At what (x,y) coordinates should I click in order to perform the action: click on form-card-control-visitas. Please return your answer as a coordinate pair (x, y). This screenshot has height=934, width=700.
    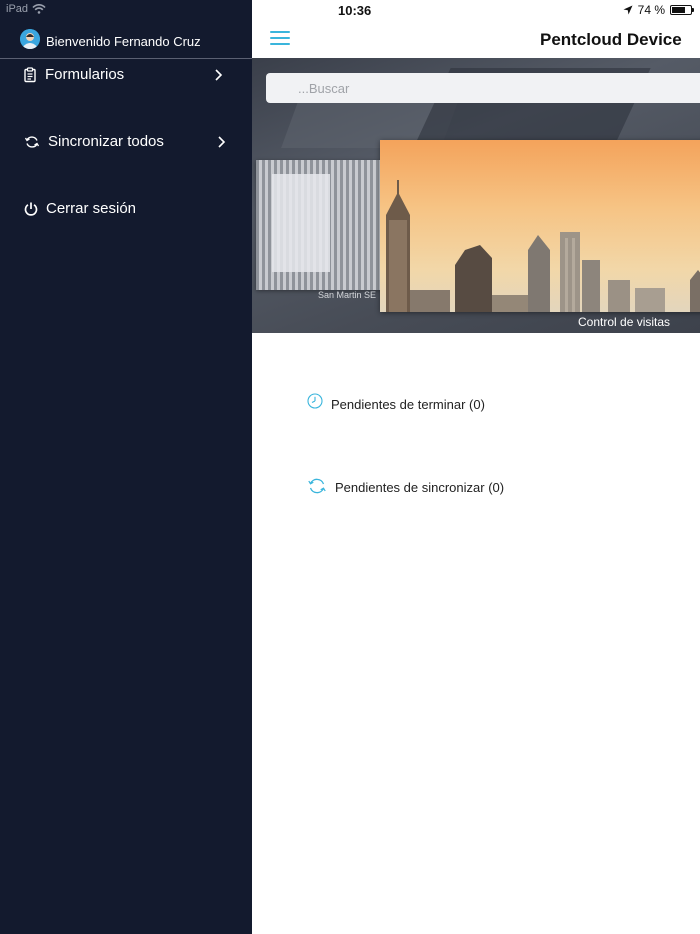
    Looking at the image, I should click on (540, 226).